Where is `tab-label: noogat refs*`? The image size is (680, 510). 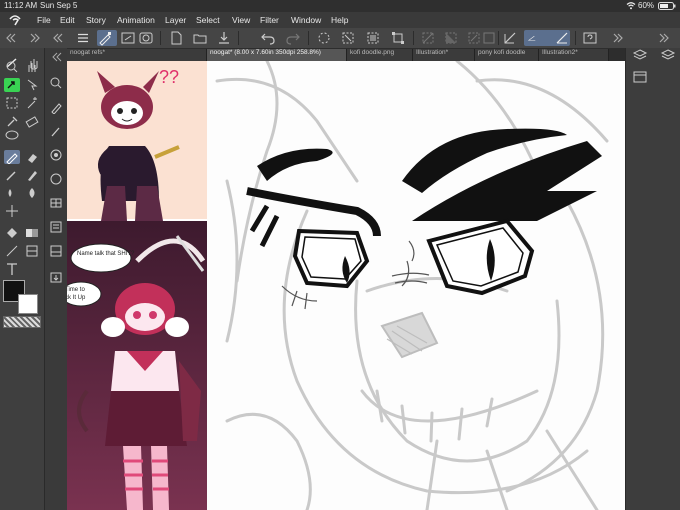
tab-label: noogat refs* is located at coordinates (88, 52).